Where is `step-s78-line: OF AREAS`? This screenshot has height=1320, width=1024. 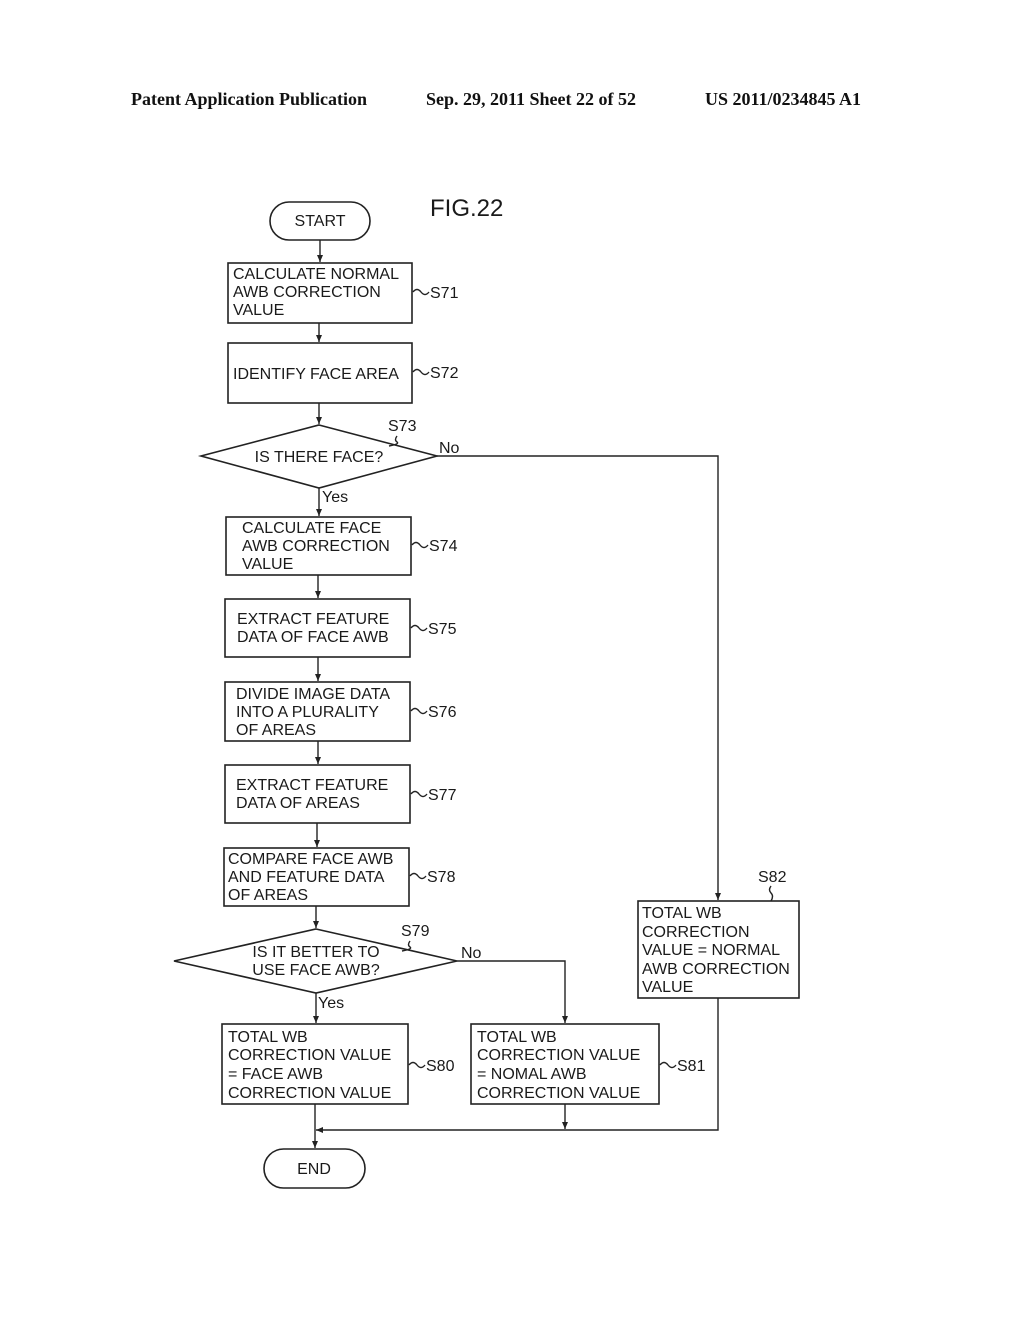
step-s78-line: OF AREAS is located at coordinates (268, 895).